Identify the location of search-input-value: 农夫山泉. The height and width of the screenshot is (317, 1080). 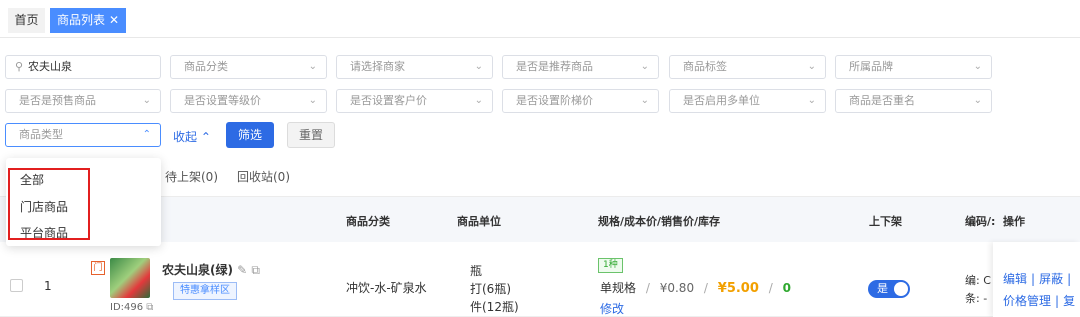
(50, 66).